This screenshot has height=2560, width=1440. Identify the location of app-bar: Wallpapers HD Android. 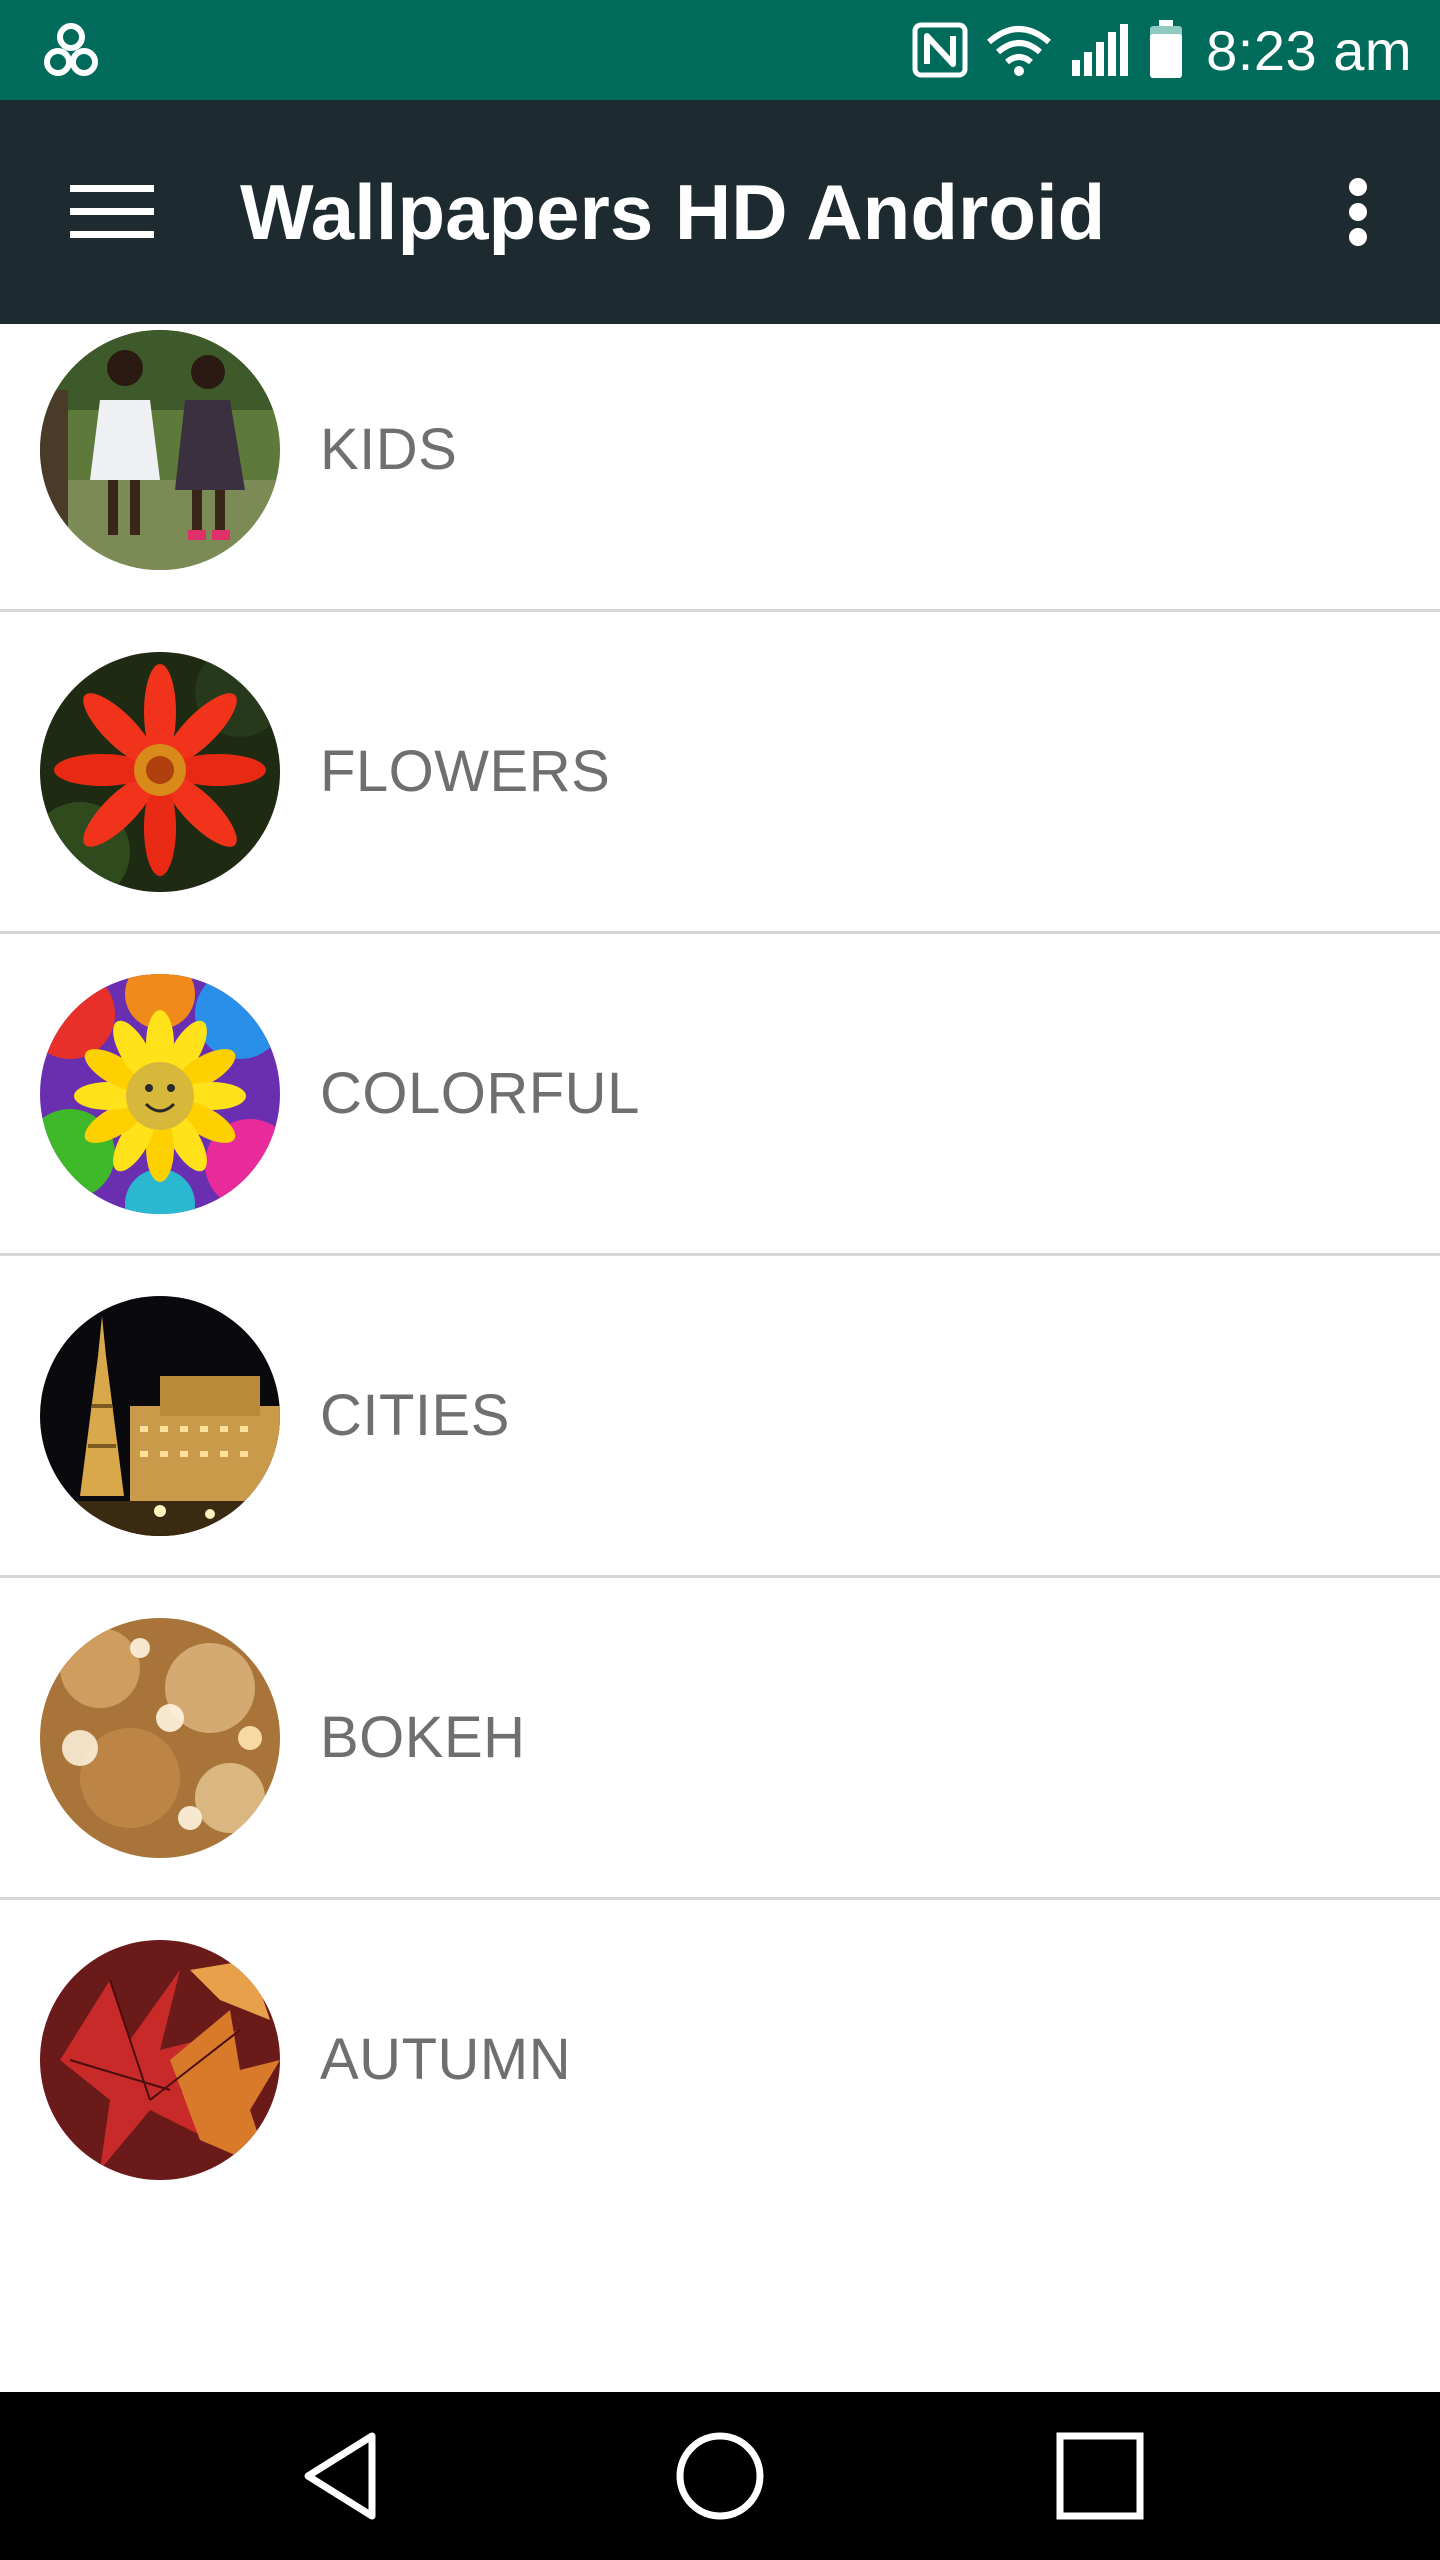
(720, 212).